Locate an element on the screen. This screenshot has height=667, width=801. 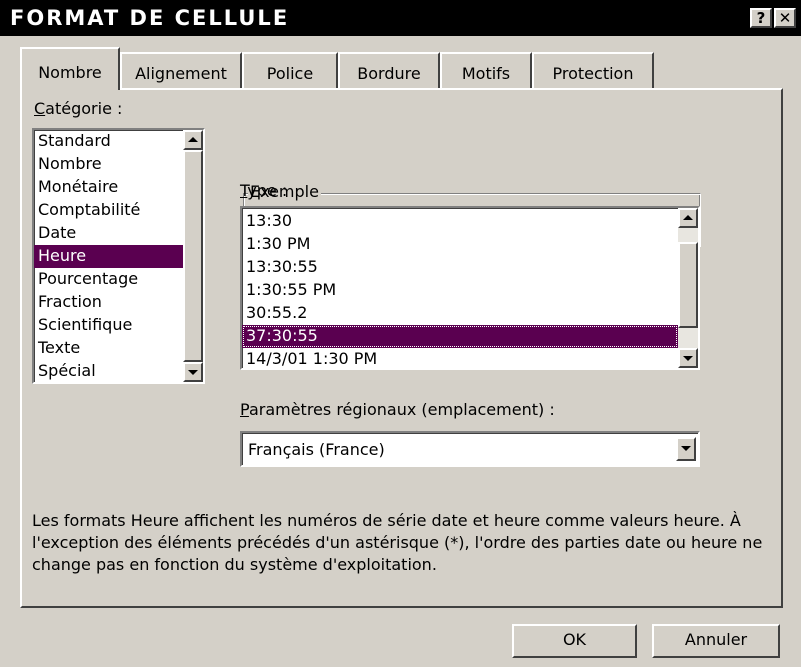
list-item: Spécial is located at coordinates (108, 371).